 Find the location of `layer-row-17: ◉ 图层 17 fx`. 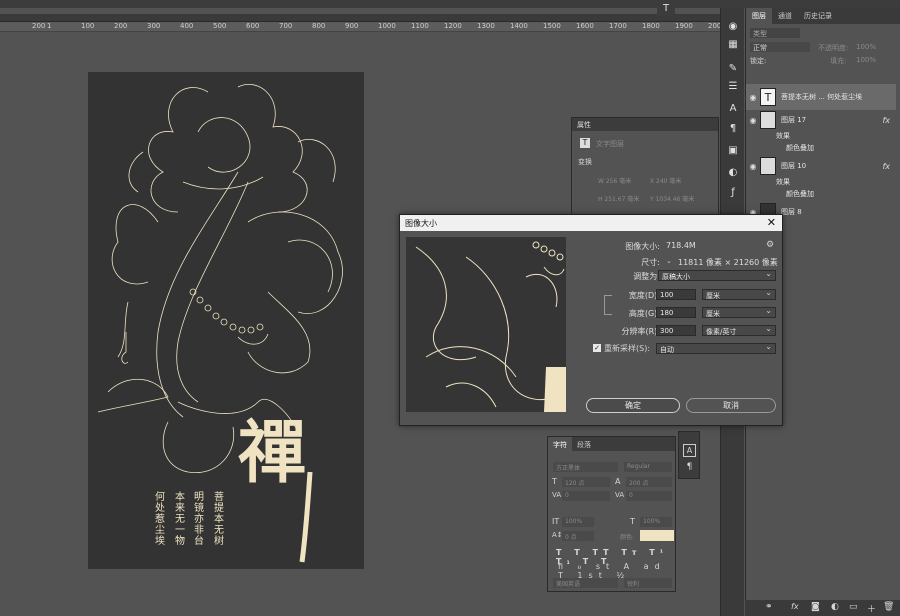

layer-row-17: ◉ 图层 17 fx is located at coordinates (821, 120).